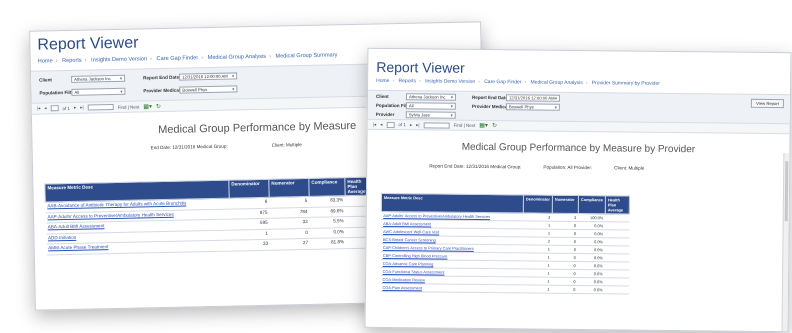 The width and height of the screenshot is (792, 333). I want to click on header-numerator: Numerator, so click(565, 204).